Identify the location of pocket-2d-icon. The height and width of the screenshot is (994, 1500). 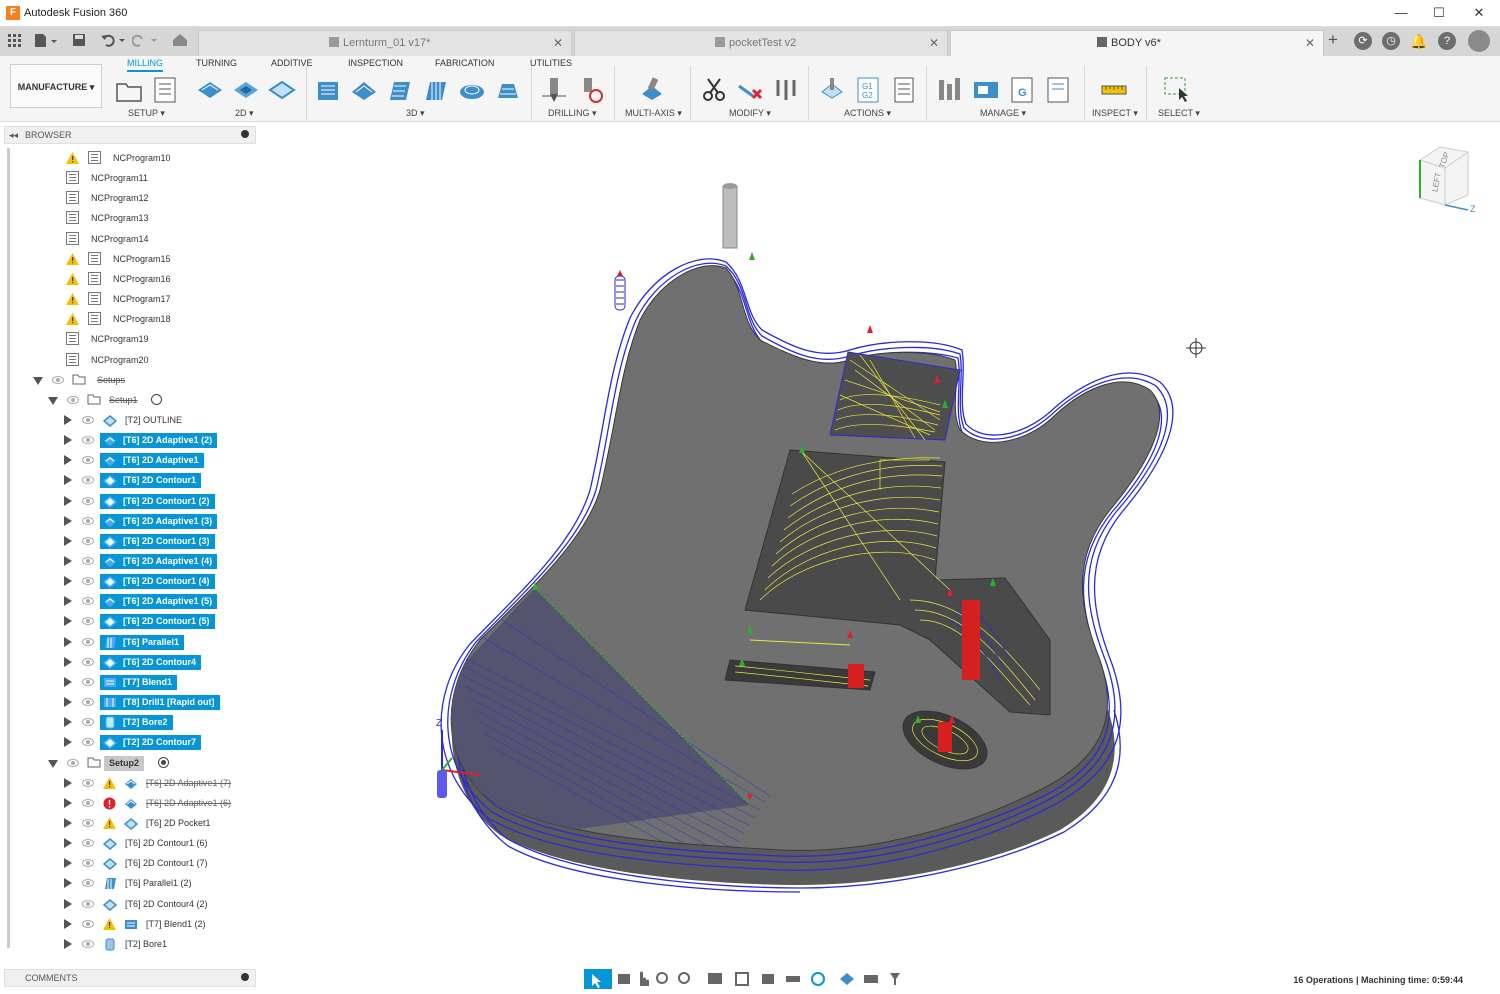
(246, 90).